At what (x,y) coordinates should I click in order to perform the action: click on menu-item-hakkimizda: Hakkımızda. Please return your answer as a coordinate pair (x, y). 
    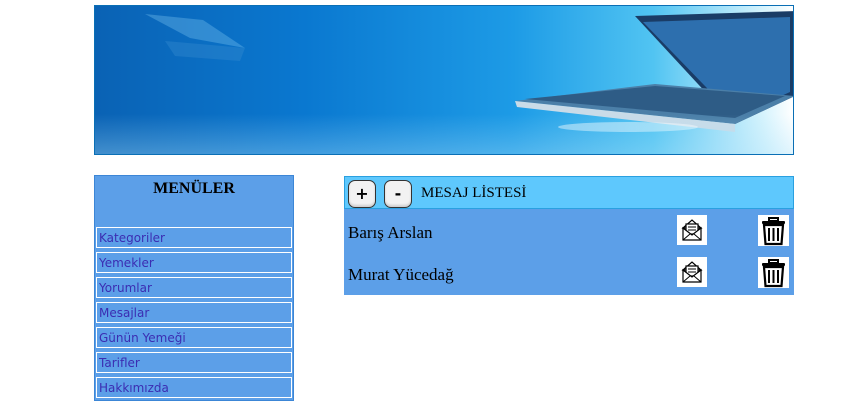
    Looking at the image, I should click on (194, 387).